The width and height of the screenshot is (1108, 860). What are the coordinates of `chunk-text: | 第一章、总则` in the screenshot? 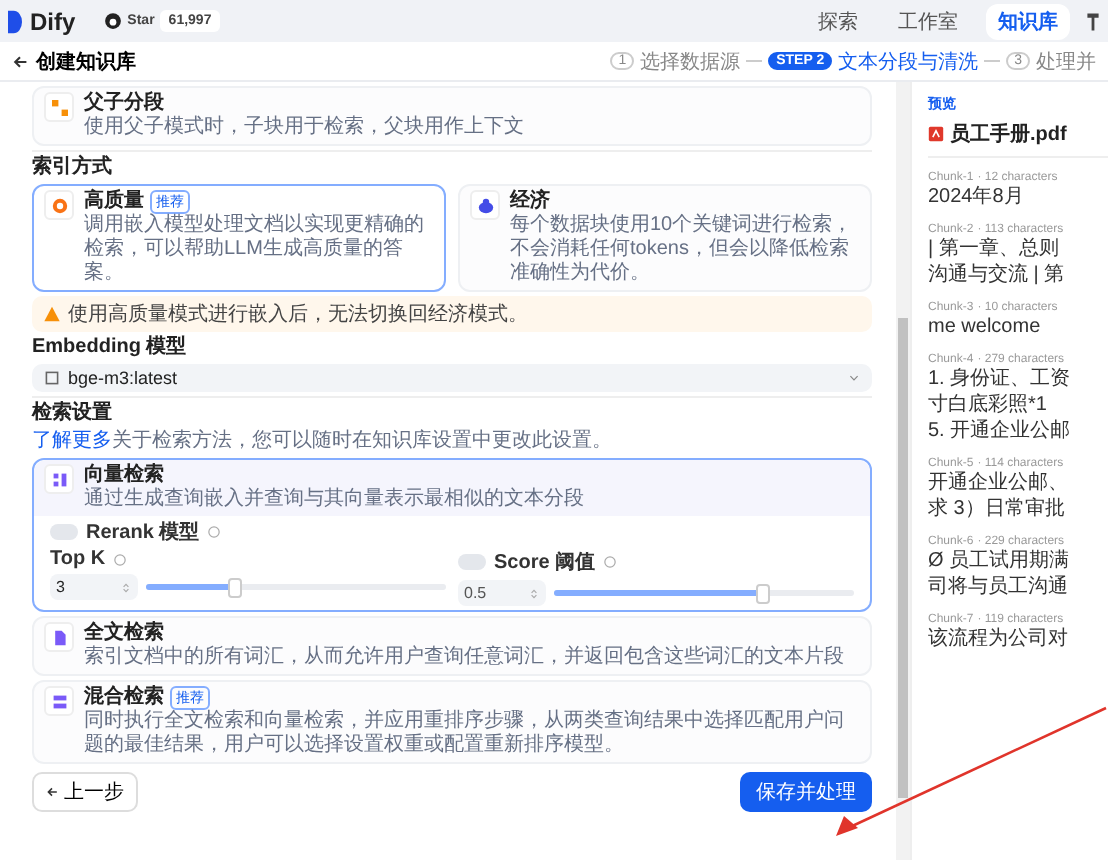 It's located at (994, 250).